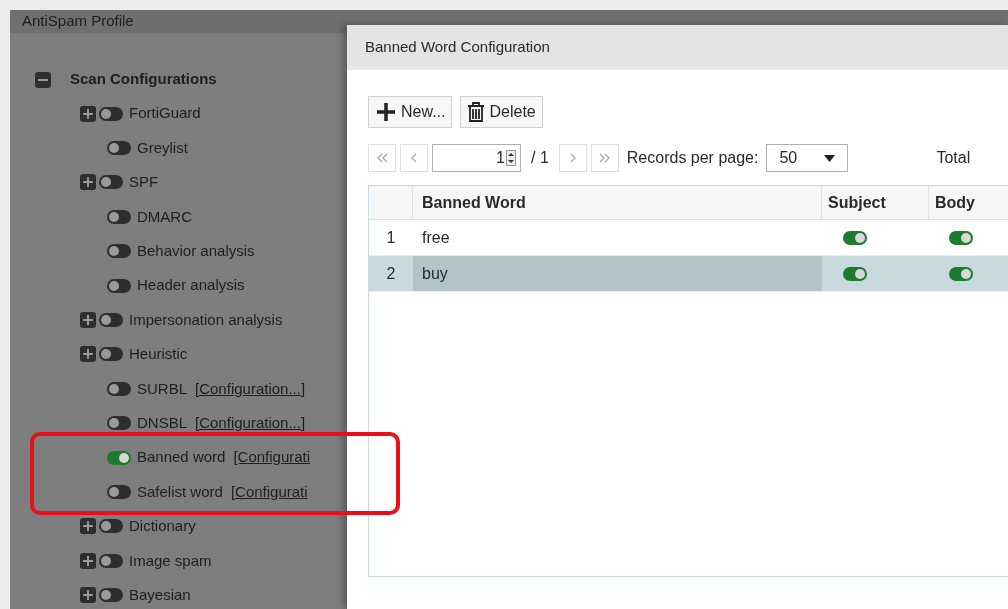 The image size is (1008, 609). Describe the element at coordinates (165, 113) in the screenshot. I see `tree-item-label: FortiGuard` at that location.